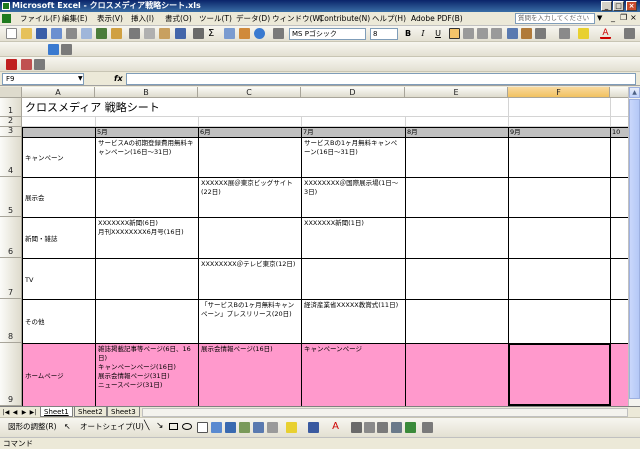 This screenshot has width=640, height=449. Describe the element at coordinates (101, 33) in the screenshot. I see `spelling-icon` at that location.